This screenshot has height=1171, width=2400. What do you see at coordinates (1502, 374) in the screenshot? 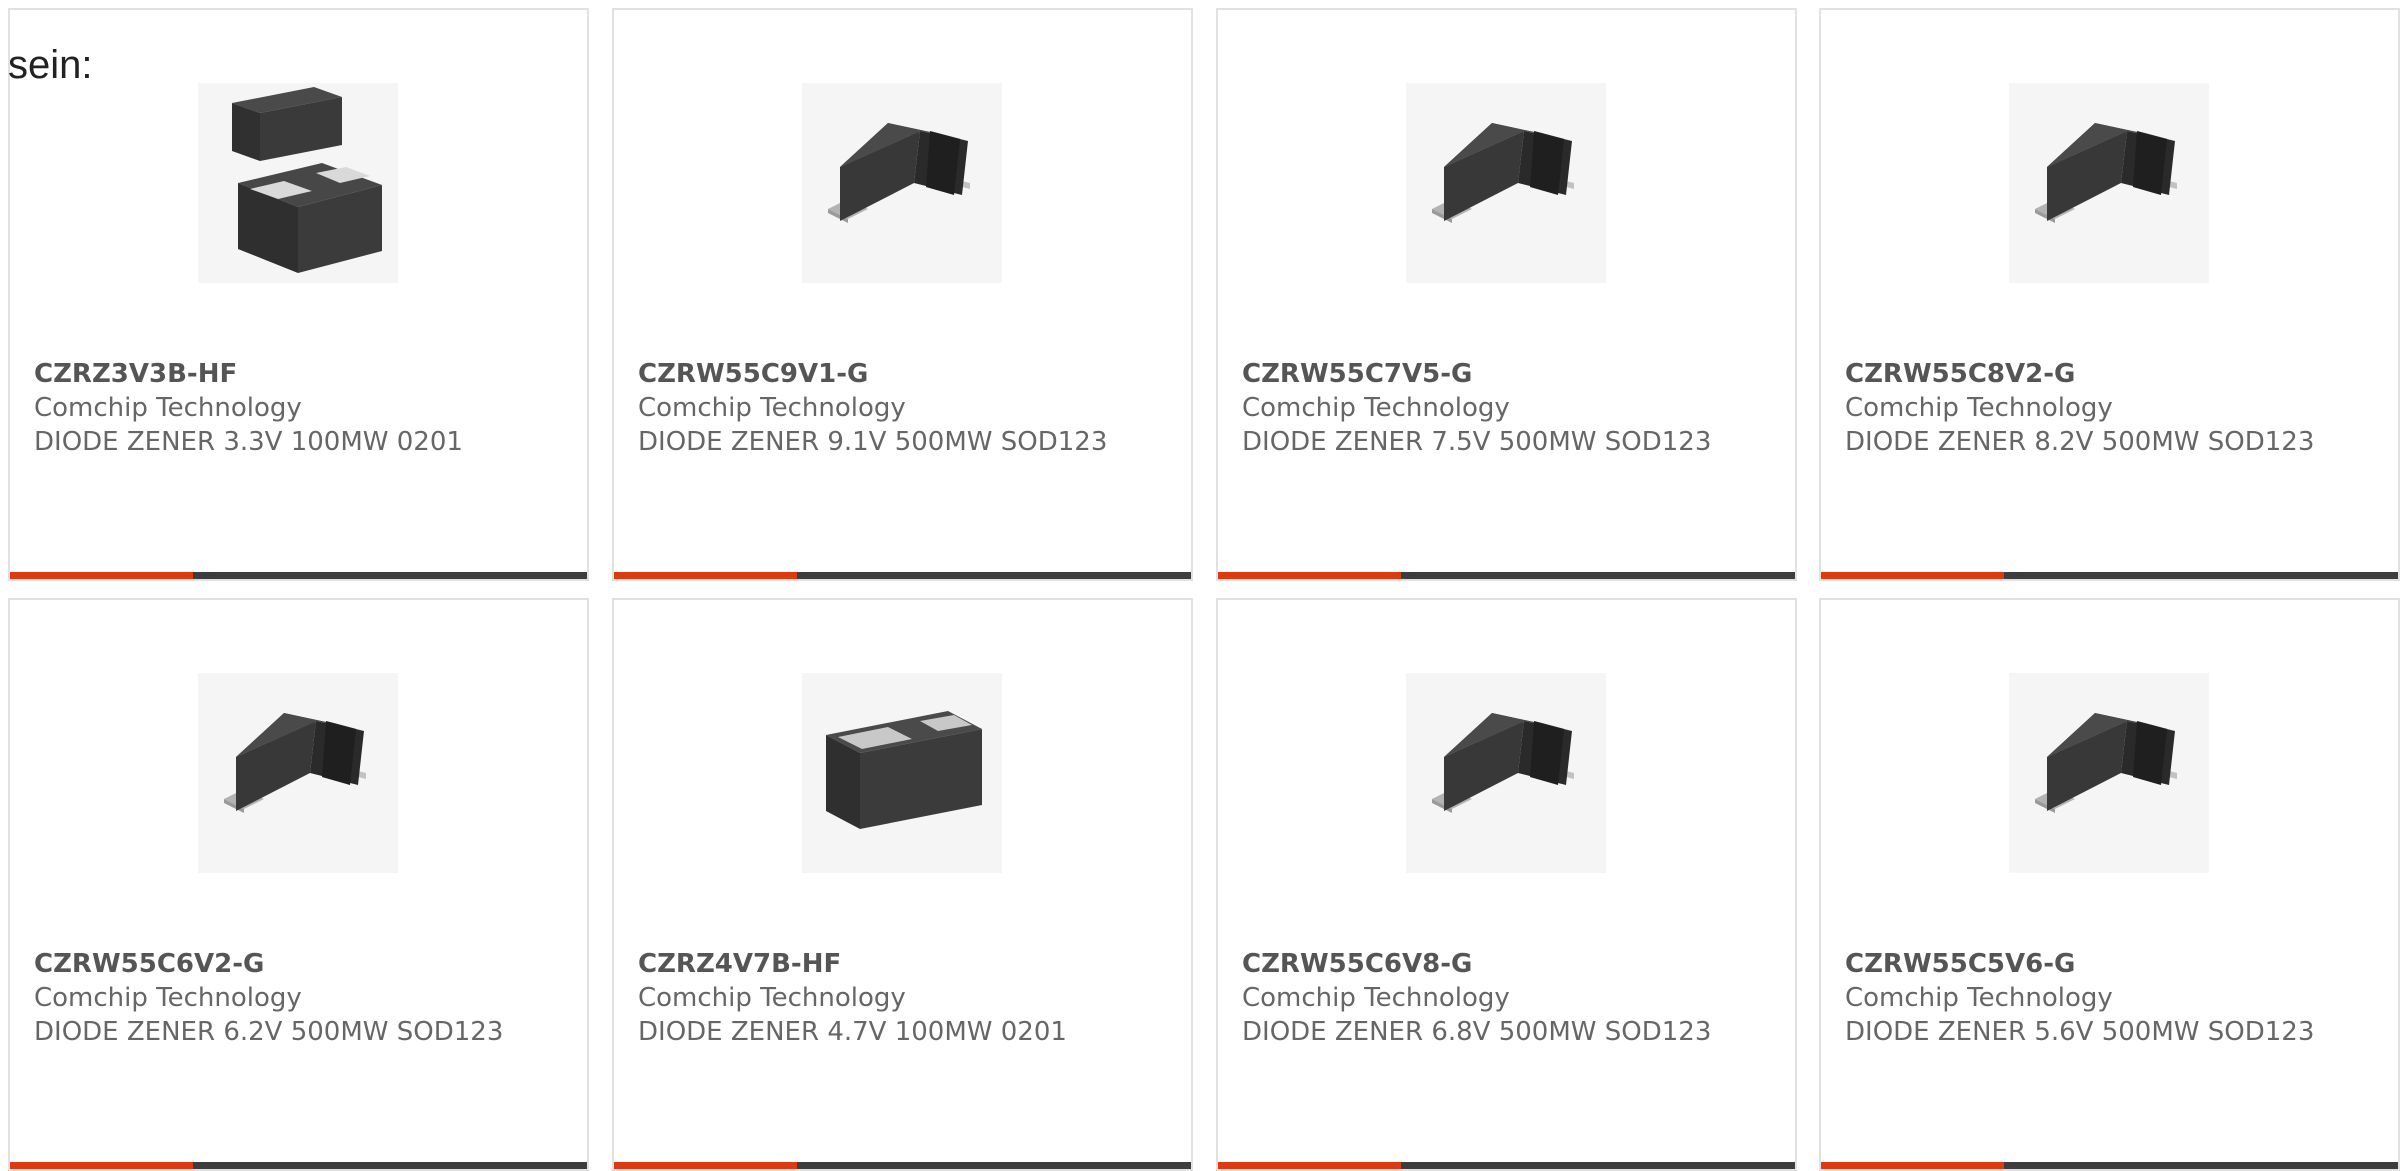
I see `part-number: CZRW55C7V5-G` at bounding box center [1502, 374].